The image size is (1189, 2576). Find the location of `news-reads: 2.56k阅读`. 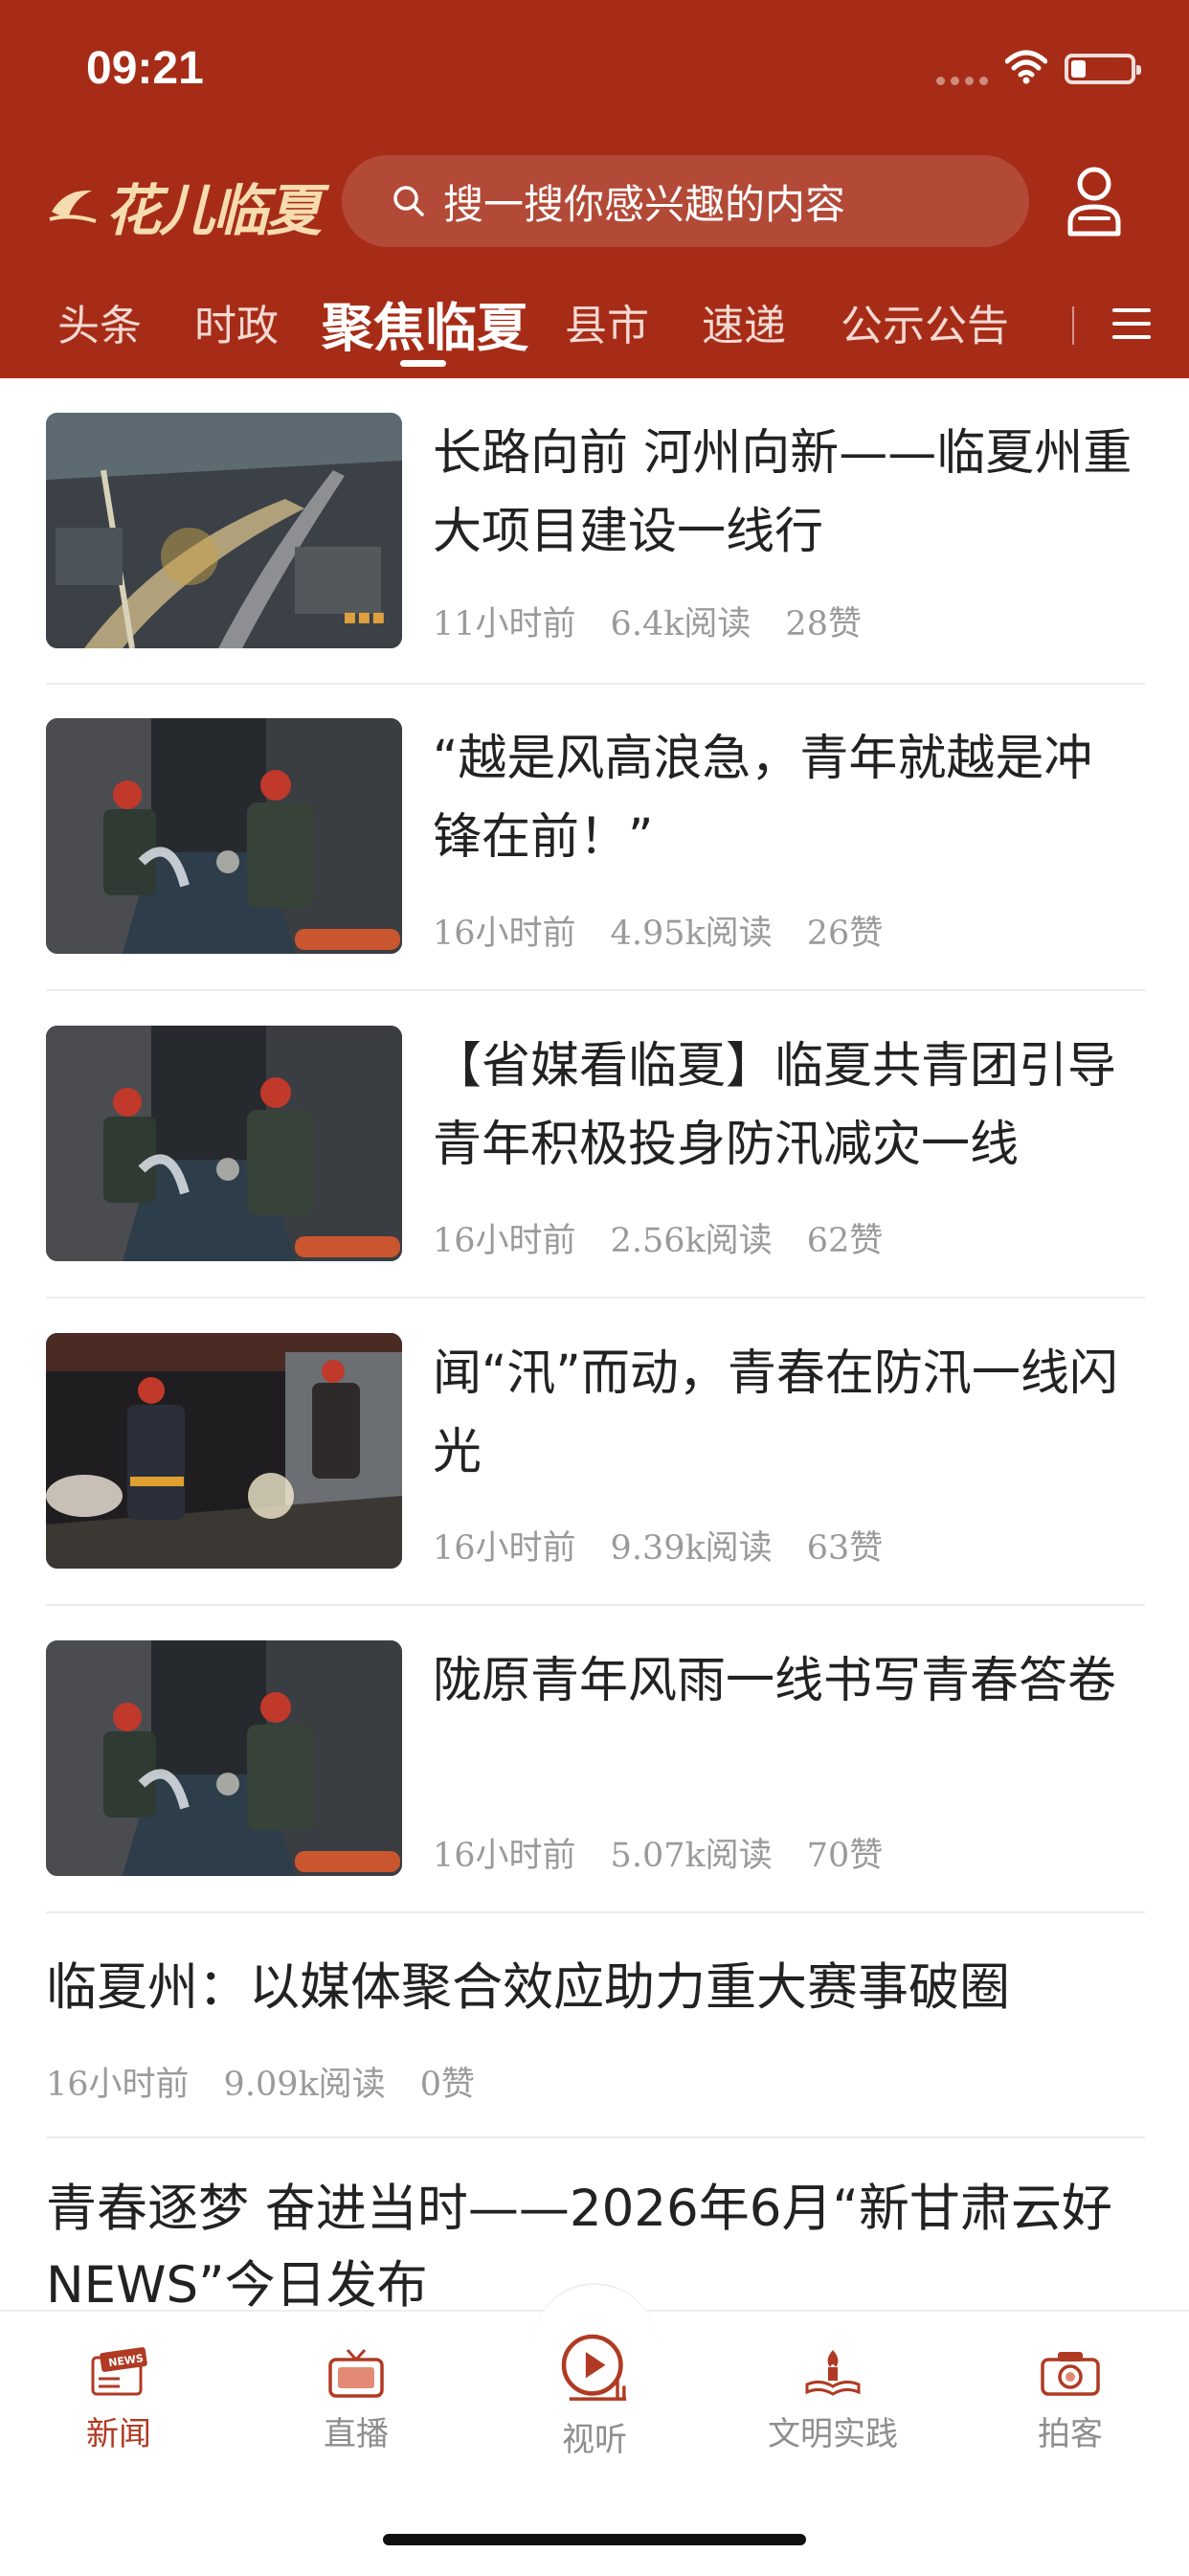

news-reads: 2.56k阅读 is located at coordinates (691, 1241).